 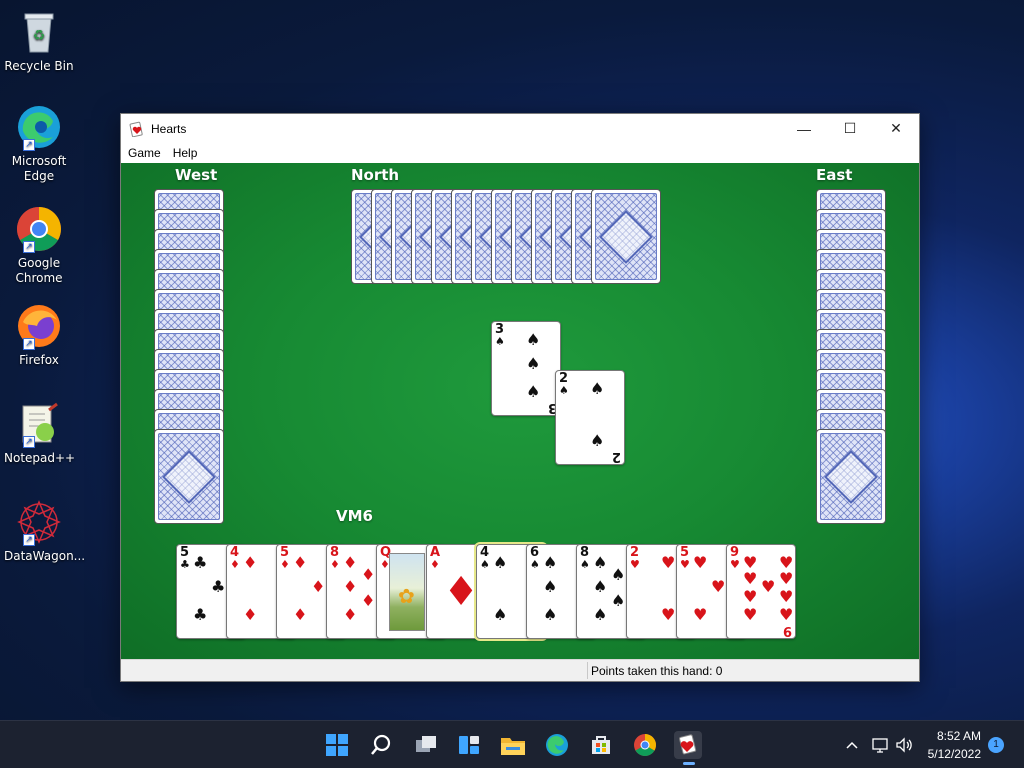 What do you see at coordinates (520, 153) in the screenshot?
I see `menu-bar: Game Help` at bounding box center [520, 153].